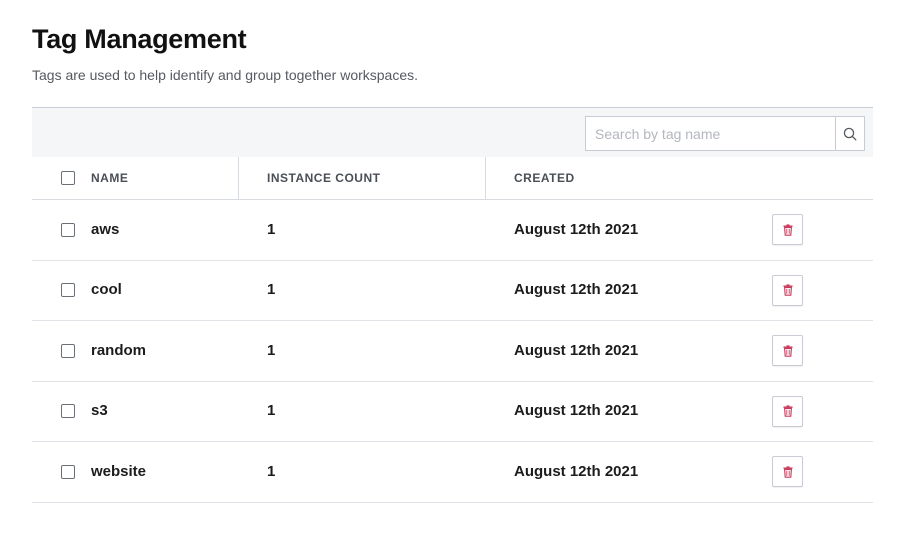 The width and height of the screenshot is (907, 543). What do you see at coordinates (452, 291) in the screenshot?
I see `table-row: cool 1 August 12th 2021` at bounding box center [452, 291].